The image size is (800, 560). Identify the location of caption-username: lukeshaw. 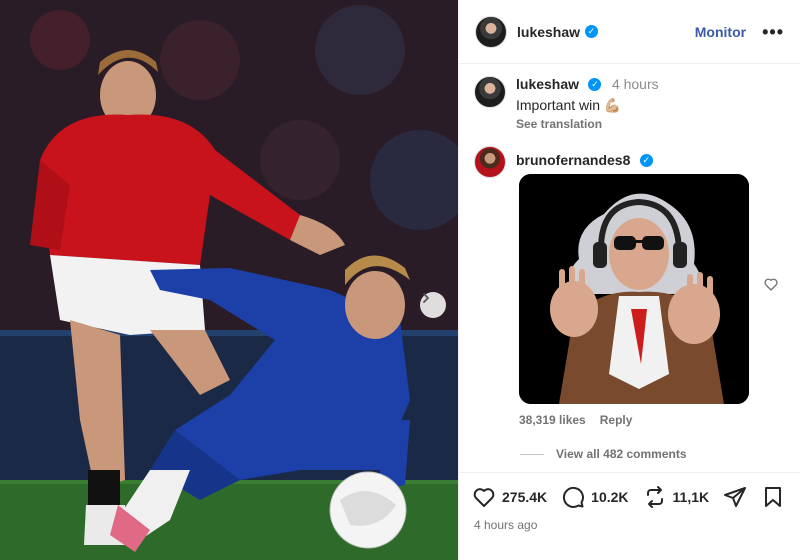
(547, 84).